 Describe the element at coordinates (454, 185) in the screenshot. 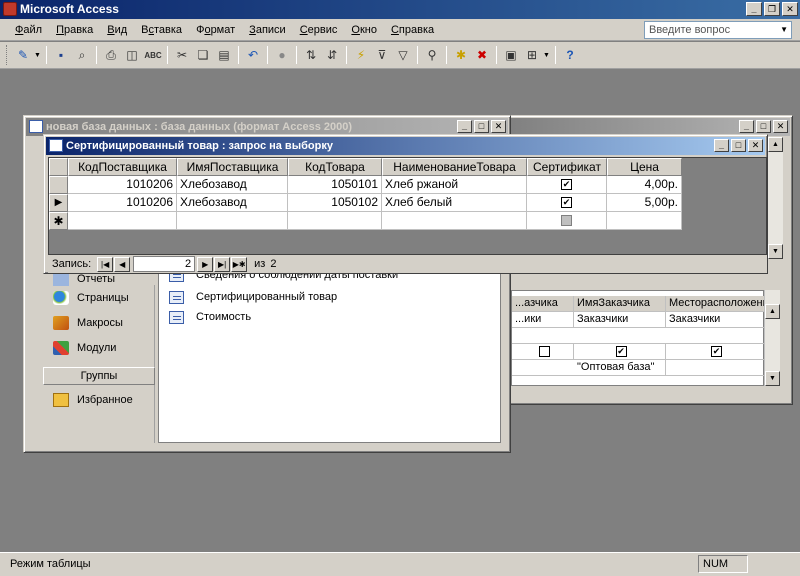

I see `table-cell: Хлеб ржаной` at that location.